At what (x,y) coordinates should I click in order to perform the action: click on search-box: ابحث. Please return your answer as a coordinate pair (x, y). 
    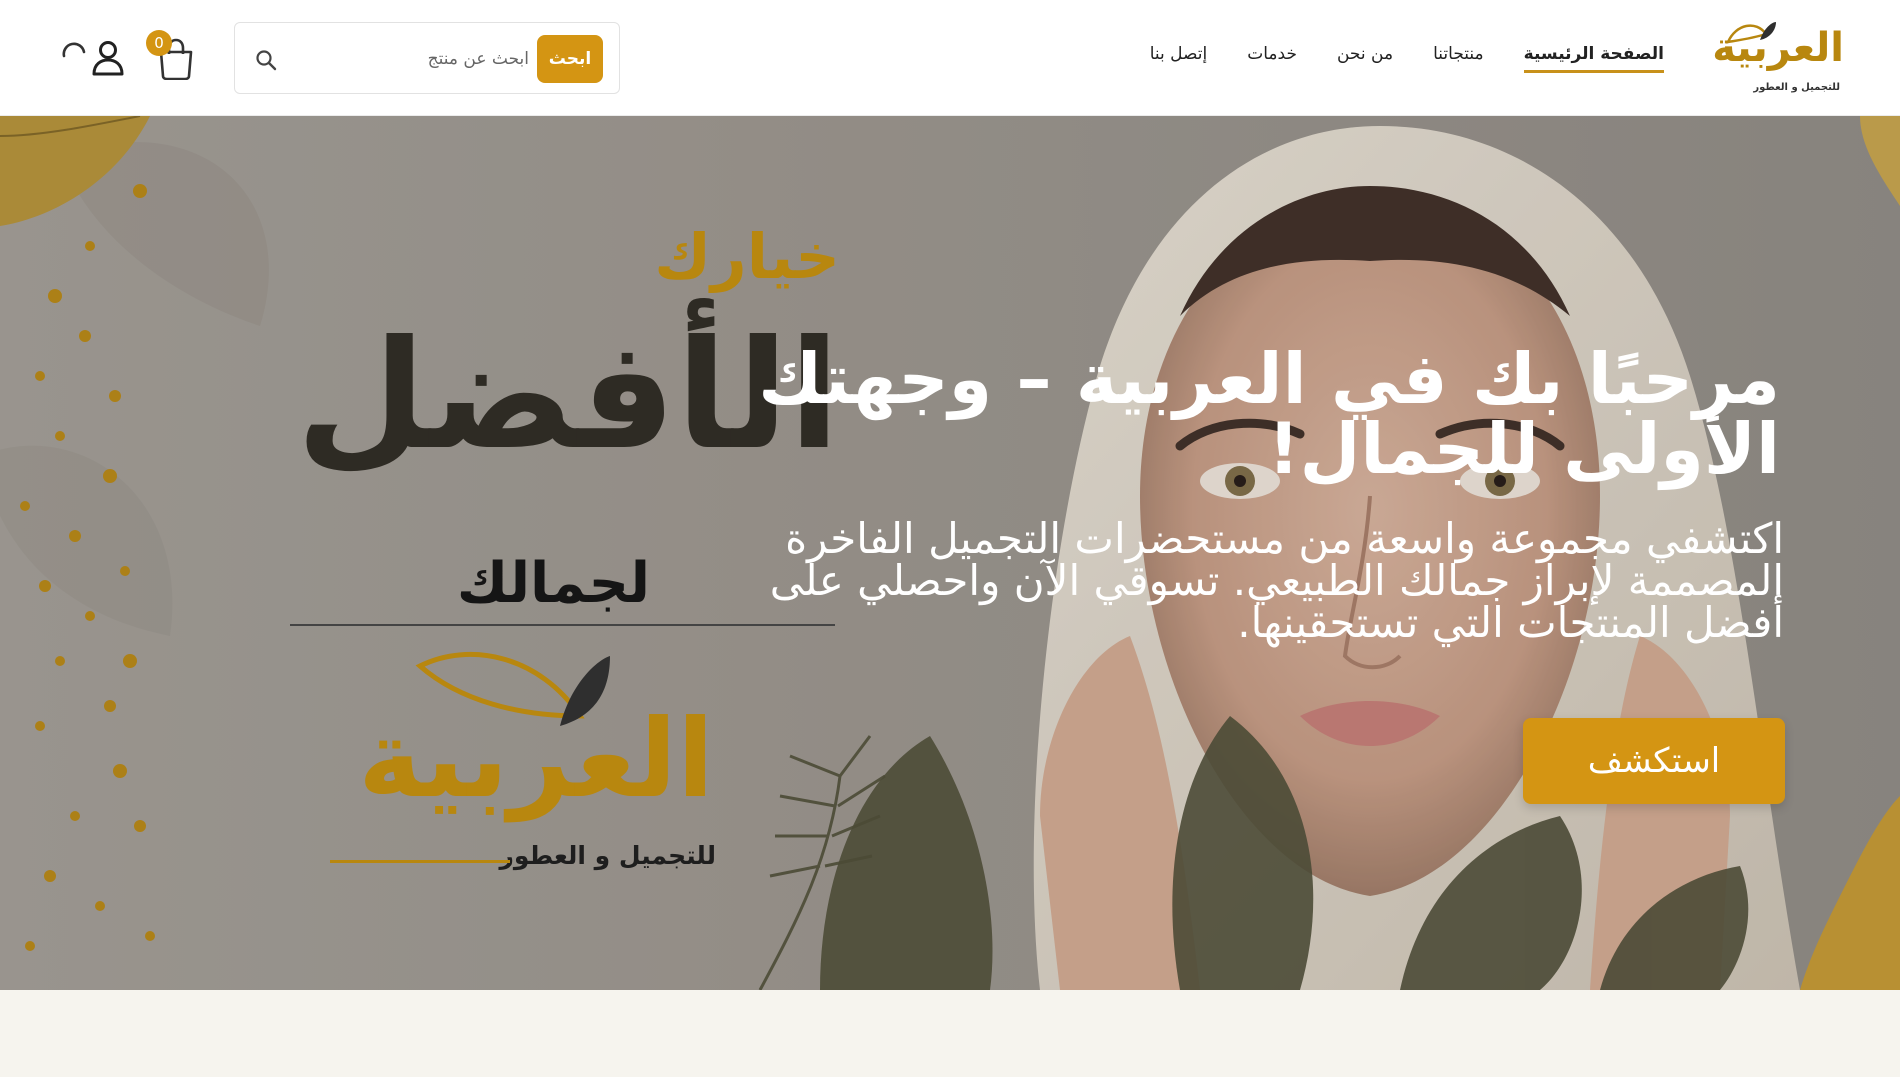
    Looking at the image, I should click on (427, 58).